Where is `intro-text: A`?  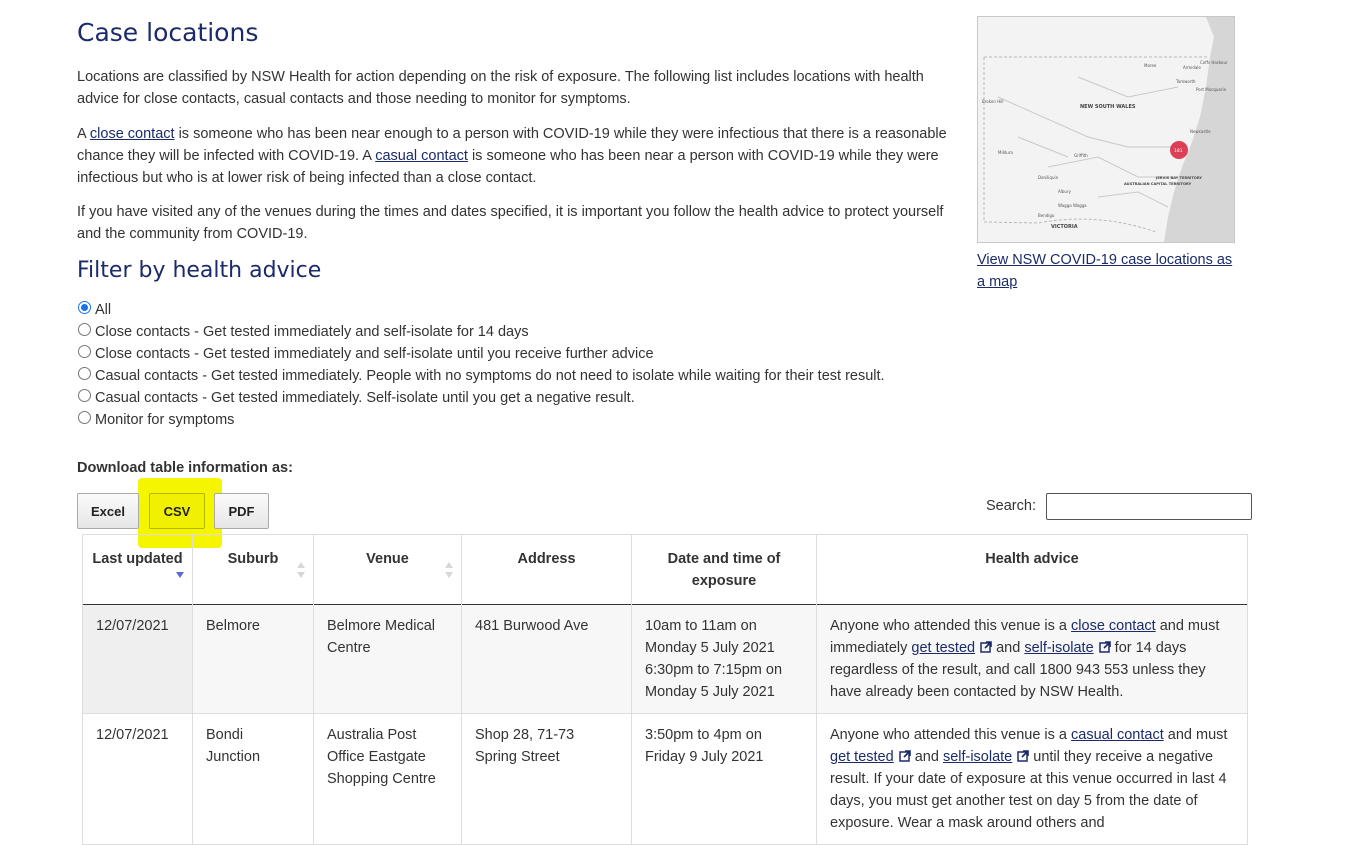 intro-text: A is located at coordinates (83, 134).